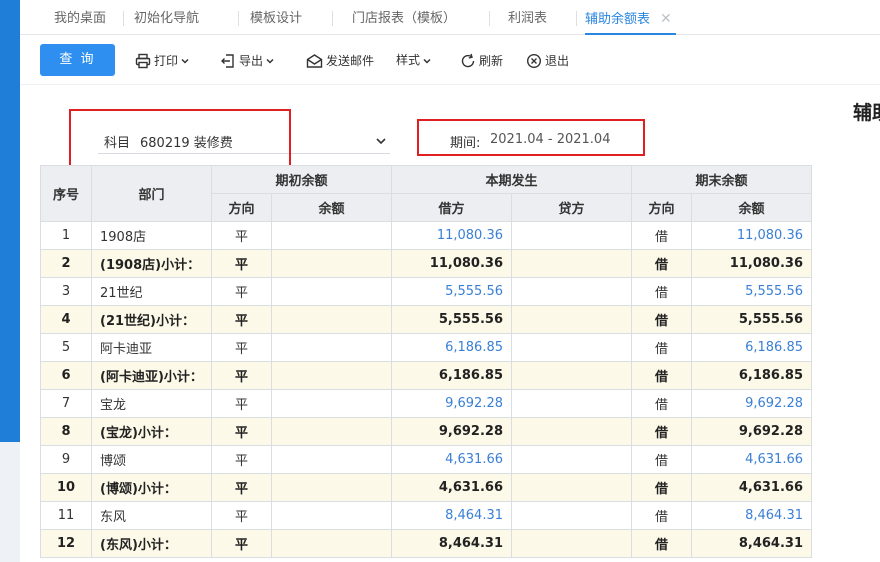 This screenshot has height=562, width=880. What do you see at coordinates (151, 263) in the screenshot?
I see `cell-dept: (1908店)小计：` at bounding box center [151, 263].